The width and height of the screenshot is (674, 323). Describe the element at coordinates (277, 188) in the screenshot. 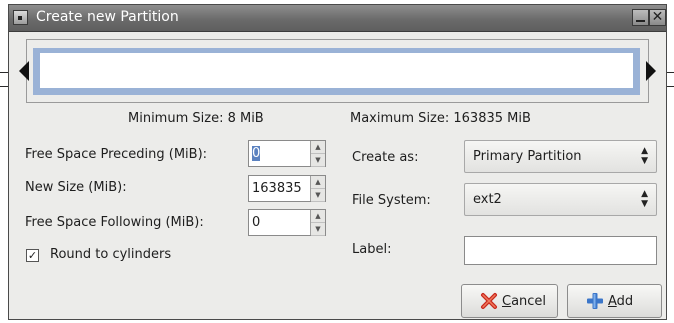

I see `new-size-value: 163835` at that location.